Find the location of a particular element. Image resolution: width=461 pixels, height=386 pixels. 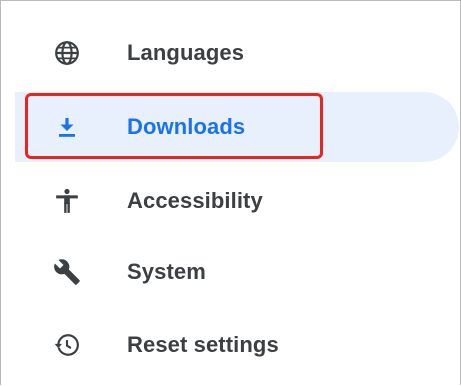

highlight-annotation-box is located at coordinates (174, 126).